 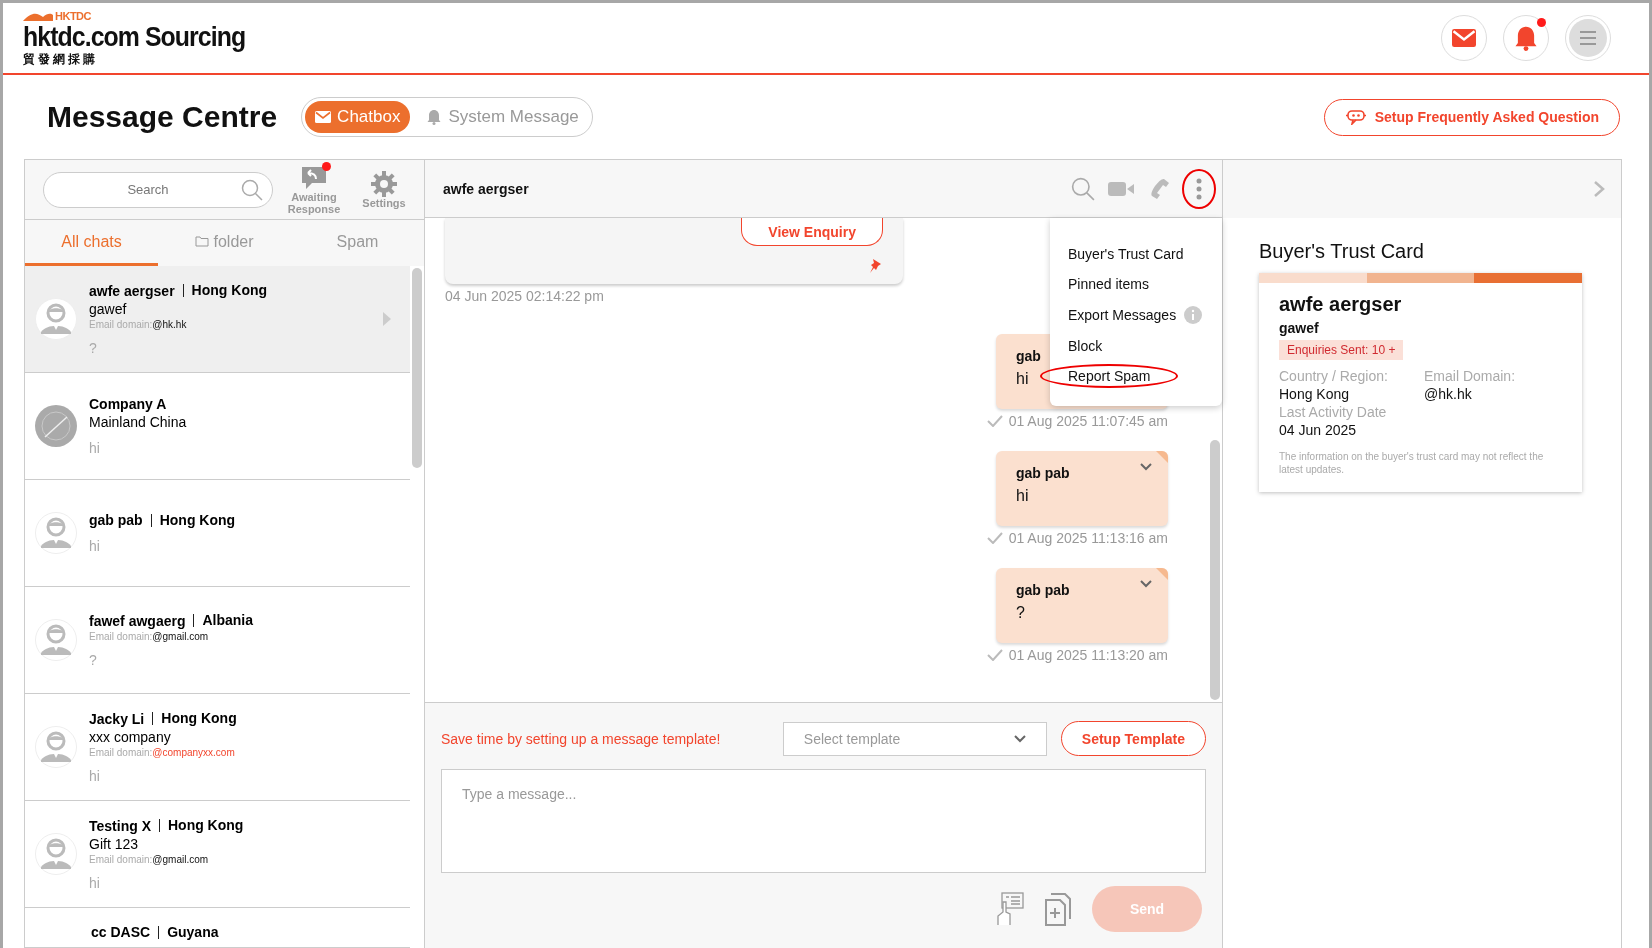 I want to click on panel-title: Buyer's Trust Card, so click(x=1342, y=251).